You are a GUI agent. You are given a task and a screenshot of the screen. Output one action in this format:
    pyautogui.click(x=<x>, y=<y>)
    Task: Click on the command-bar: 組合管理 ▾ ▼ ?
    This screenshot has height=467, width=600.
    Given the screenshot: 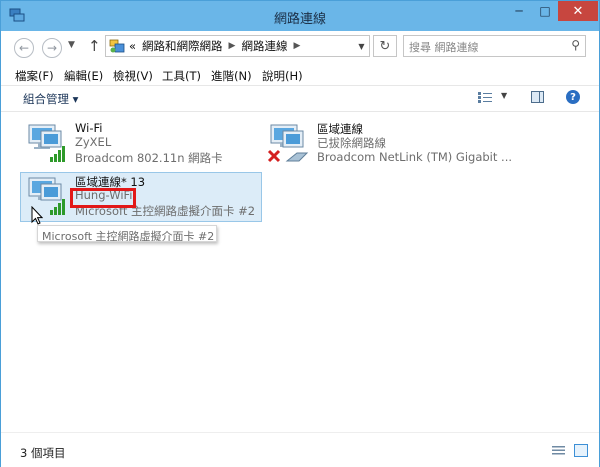 What is the action you would take?
    pyautogui.click(x=300, y=99)
    